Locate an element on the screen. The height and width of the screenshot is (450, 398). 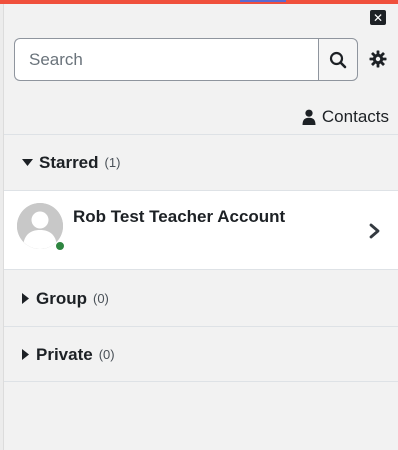
section-group-header: Group (0) is located at coordinates (201, 298).